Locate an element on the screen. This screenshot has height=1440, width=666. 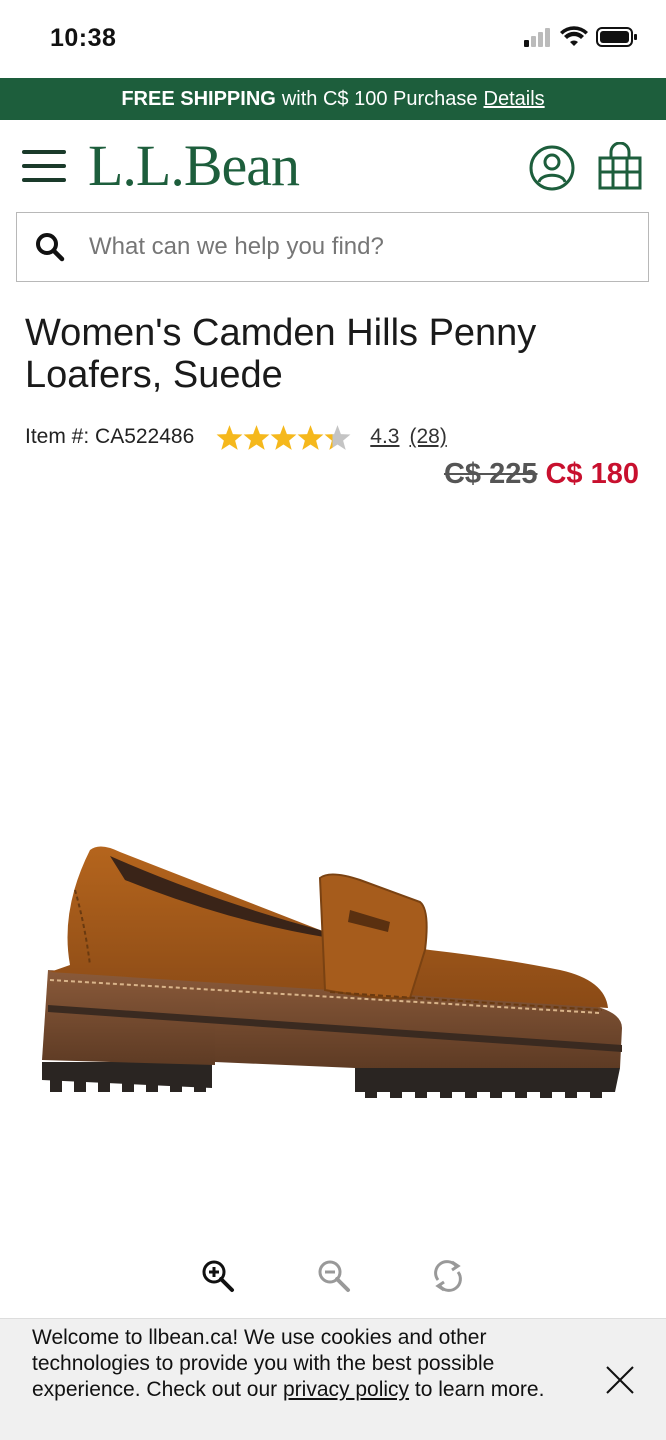
search-input is located at coordinates (349, 247).